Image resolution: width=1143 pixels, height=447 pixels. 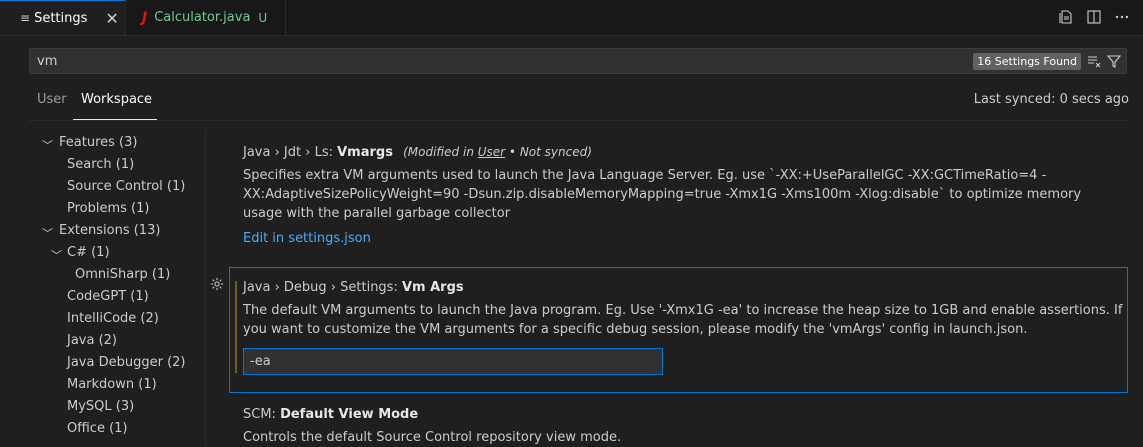 What do you see at coordinates (116, 99) in the screenshot?
I see `tab-workspace-settings: Workspace` at bounding box center [116, 99].